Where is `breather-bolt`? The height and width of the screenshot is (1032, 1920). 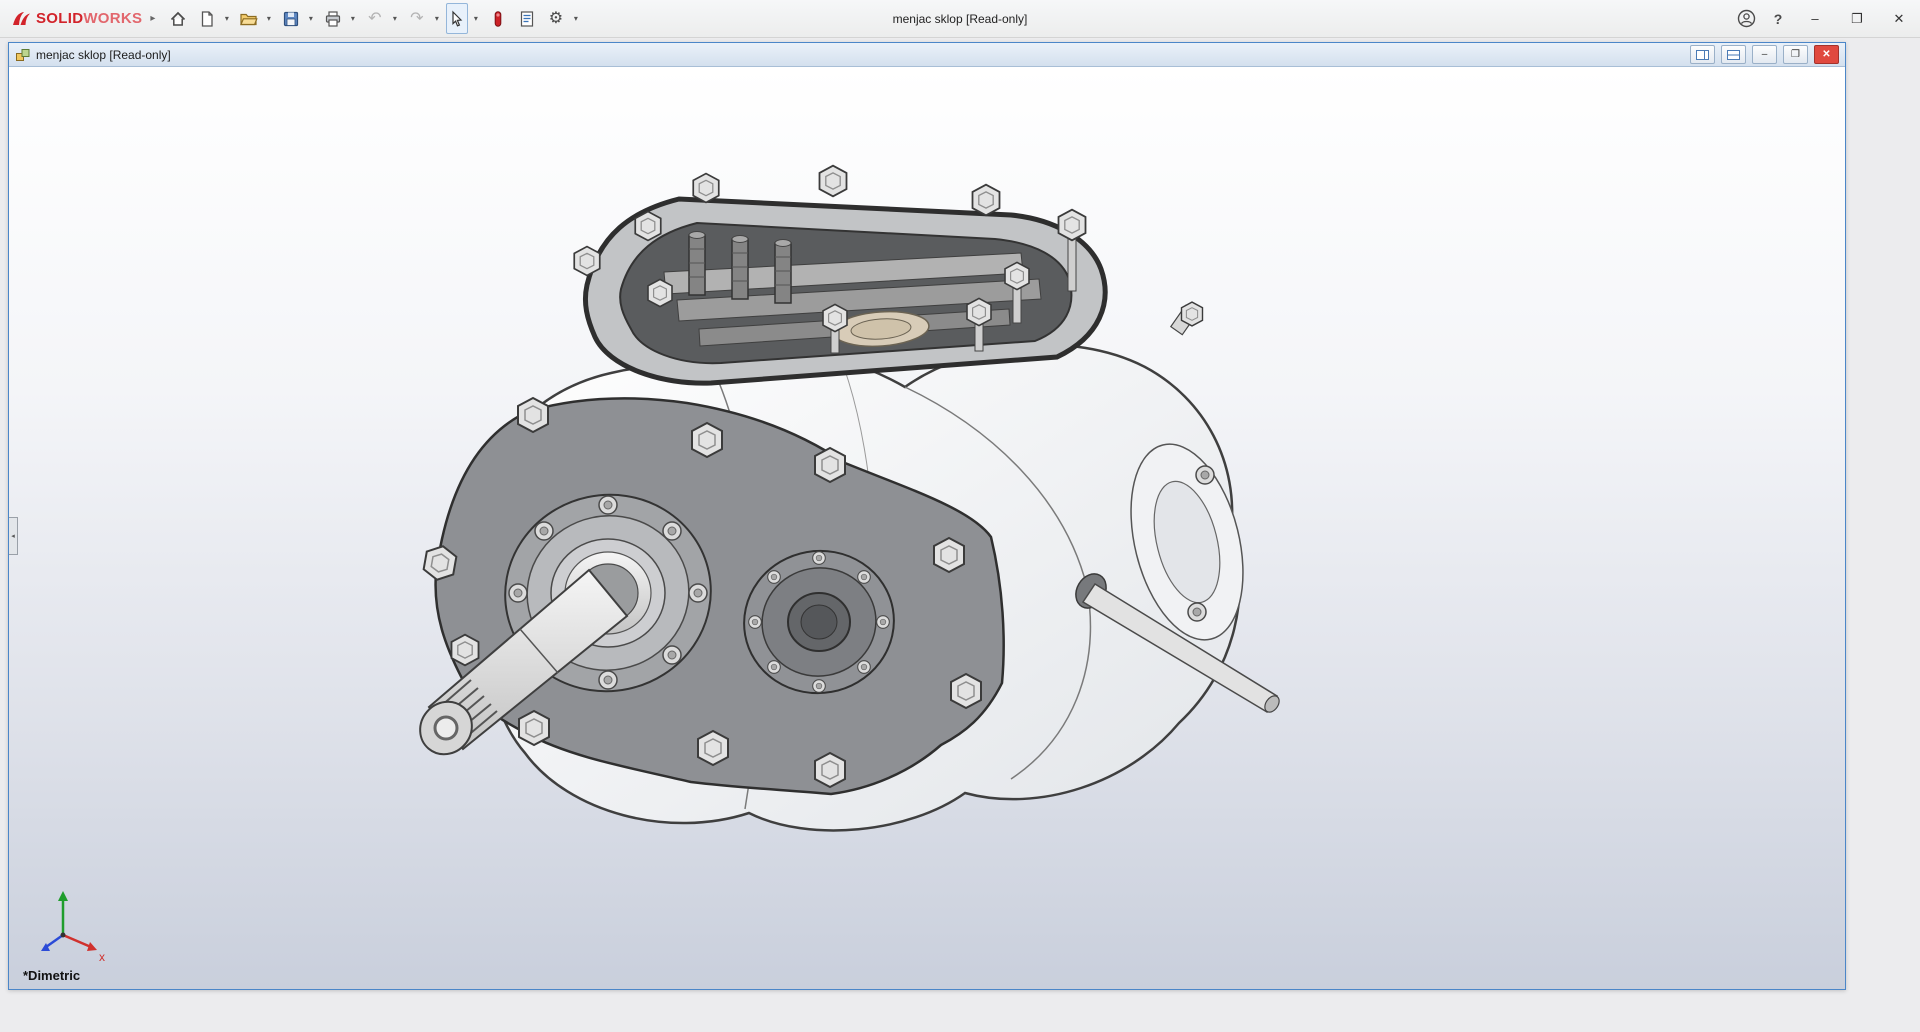 breather-bolt is located at coordinates (1192, 314).